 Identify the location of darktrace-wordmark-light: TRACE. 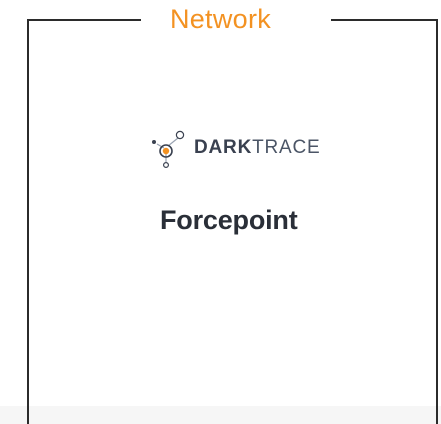
(286, 147).